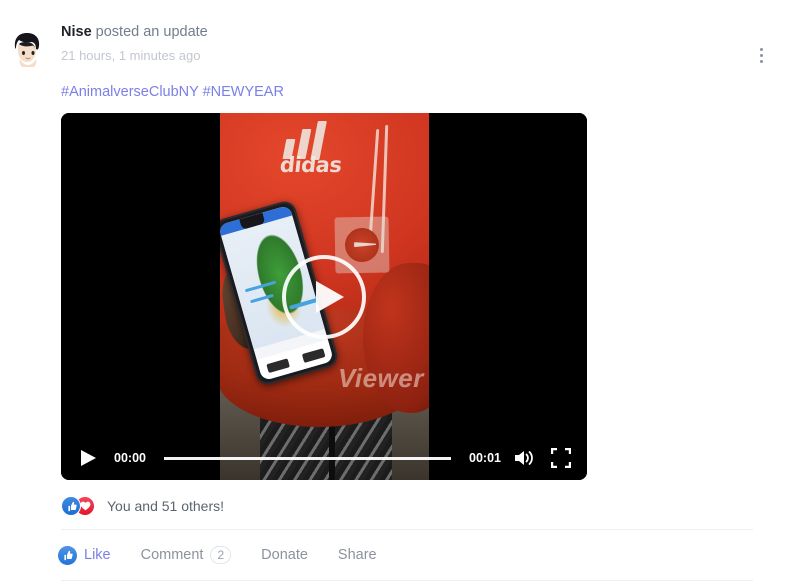 The width and height of the screenshot is (786, 587). Describe the element at coordinates (97, 555) in the screenshot. I see `like-button-label: Like` at that location.